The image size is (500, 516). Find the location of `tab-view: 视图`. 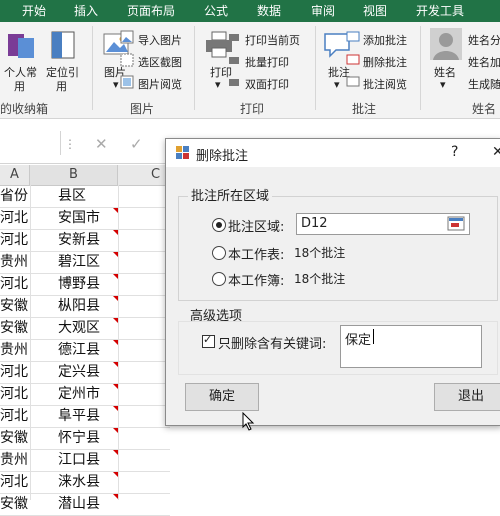

tab-view: 视图 is located at coordinates (375, 11).